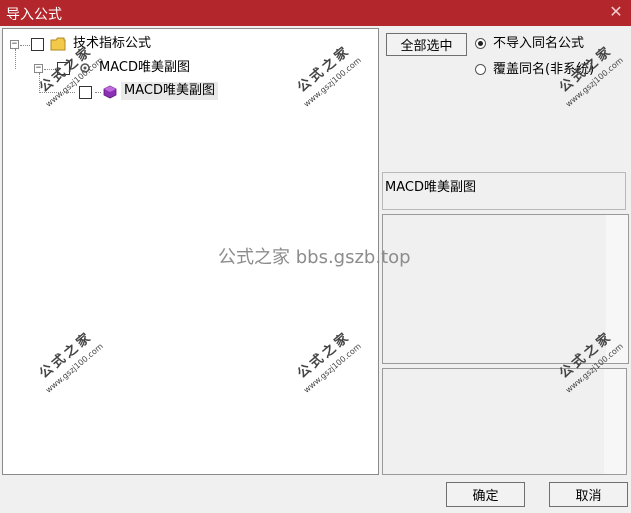  Describe the element at coordinates (539, 43) in the screenshot. I see `radio-no-import-label: 不导入同名公式` at that location.